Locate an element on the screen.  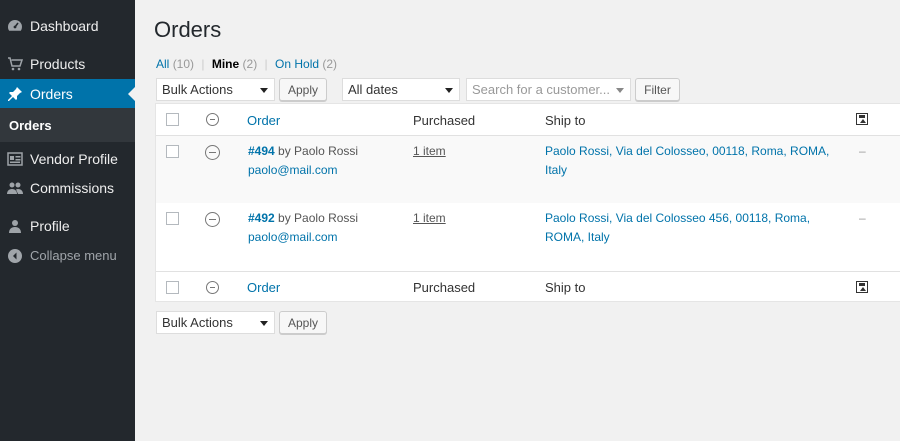
filter-mine-count: (2) is located at coordinates (250, 64).